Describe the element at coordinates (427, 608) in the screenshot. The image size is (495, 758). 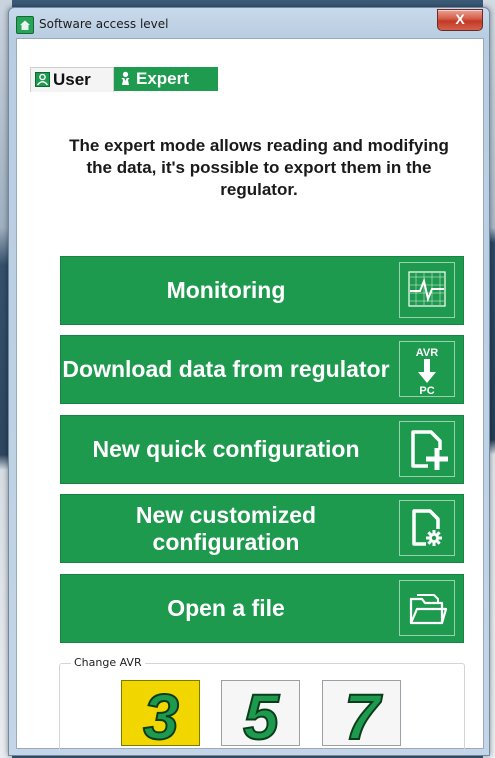
I see `open-folder-icon` at that location.